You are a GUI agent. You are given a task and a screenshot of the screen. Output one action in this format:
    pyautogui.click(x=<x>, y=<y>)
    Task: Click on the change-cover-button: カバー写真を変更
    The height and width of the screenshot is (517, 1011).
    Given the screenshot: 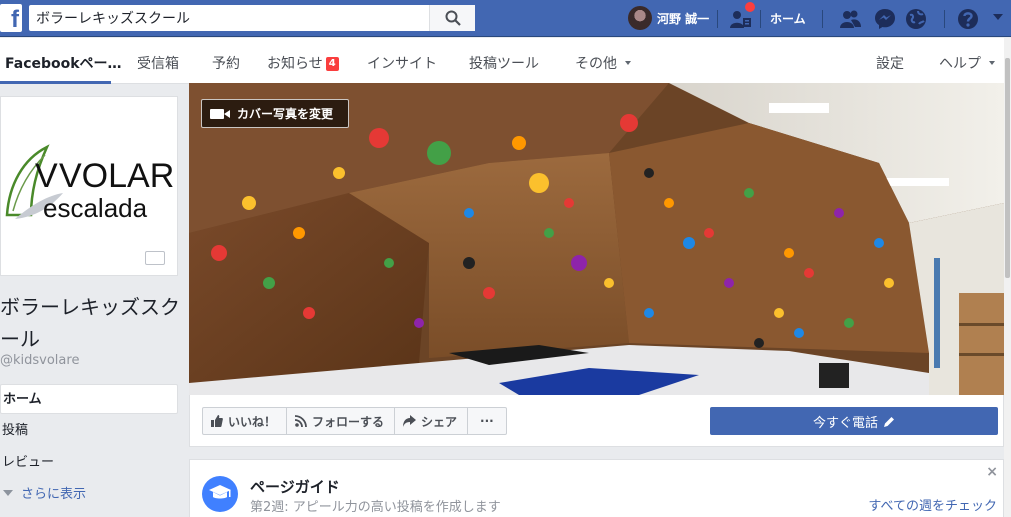 What is the action you would take?
    pyautogui.click(x=275, y=113)
    